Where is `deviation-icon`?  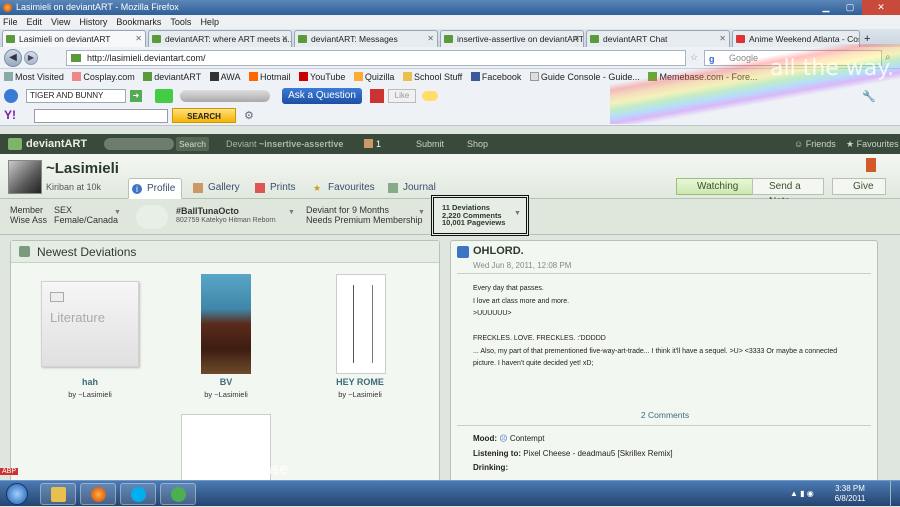
deviation-icon is located at coordinates (24, 251).